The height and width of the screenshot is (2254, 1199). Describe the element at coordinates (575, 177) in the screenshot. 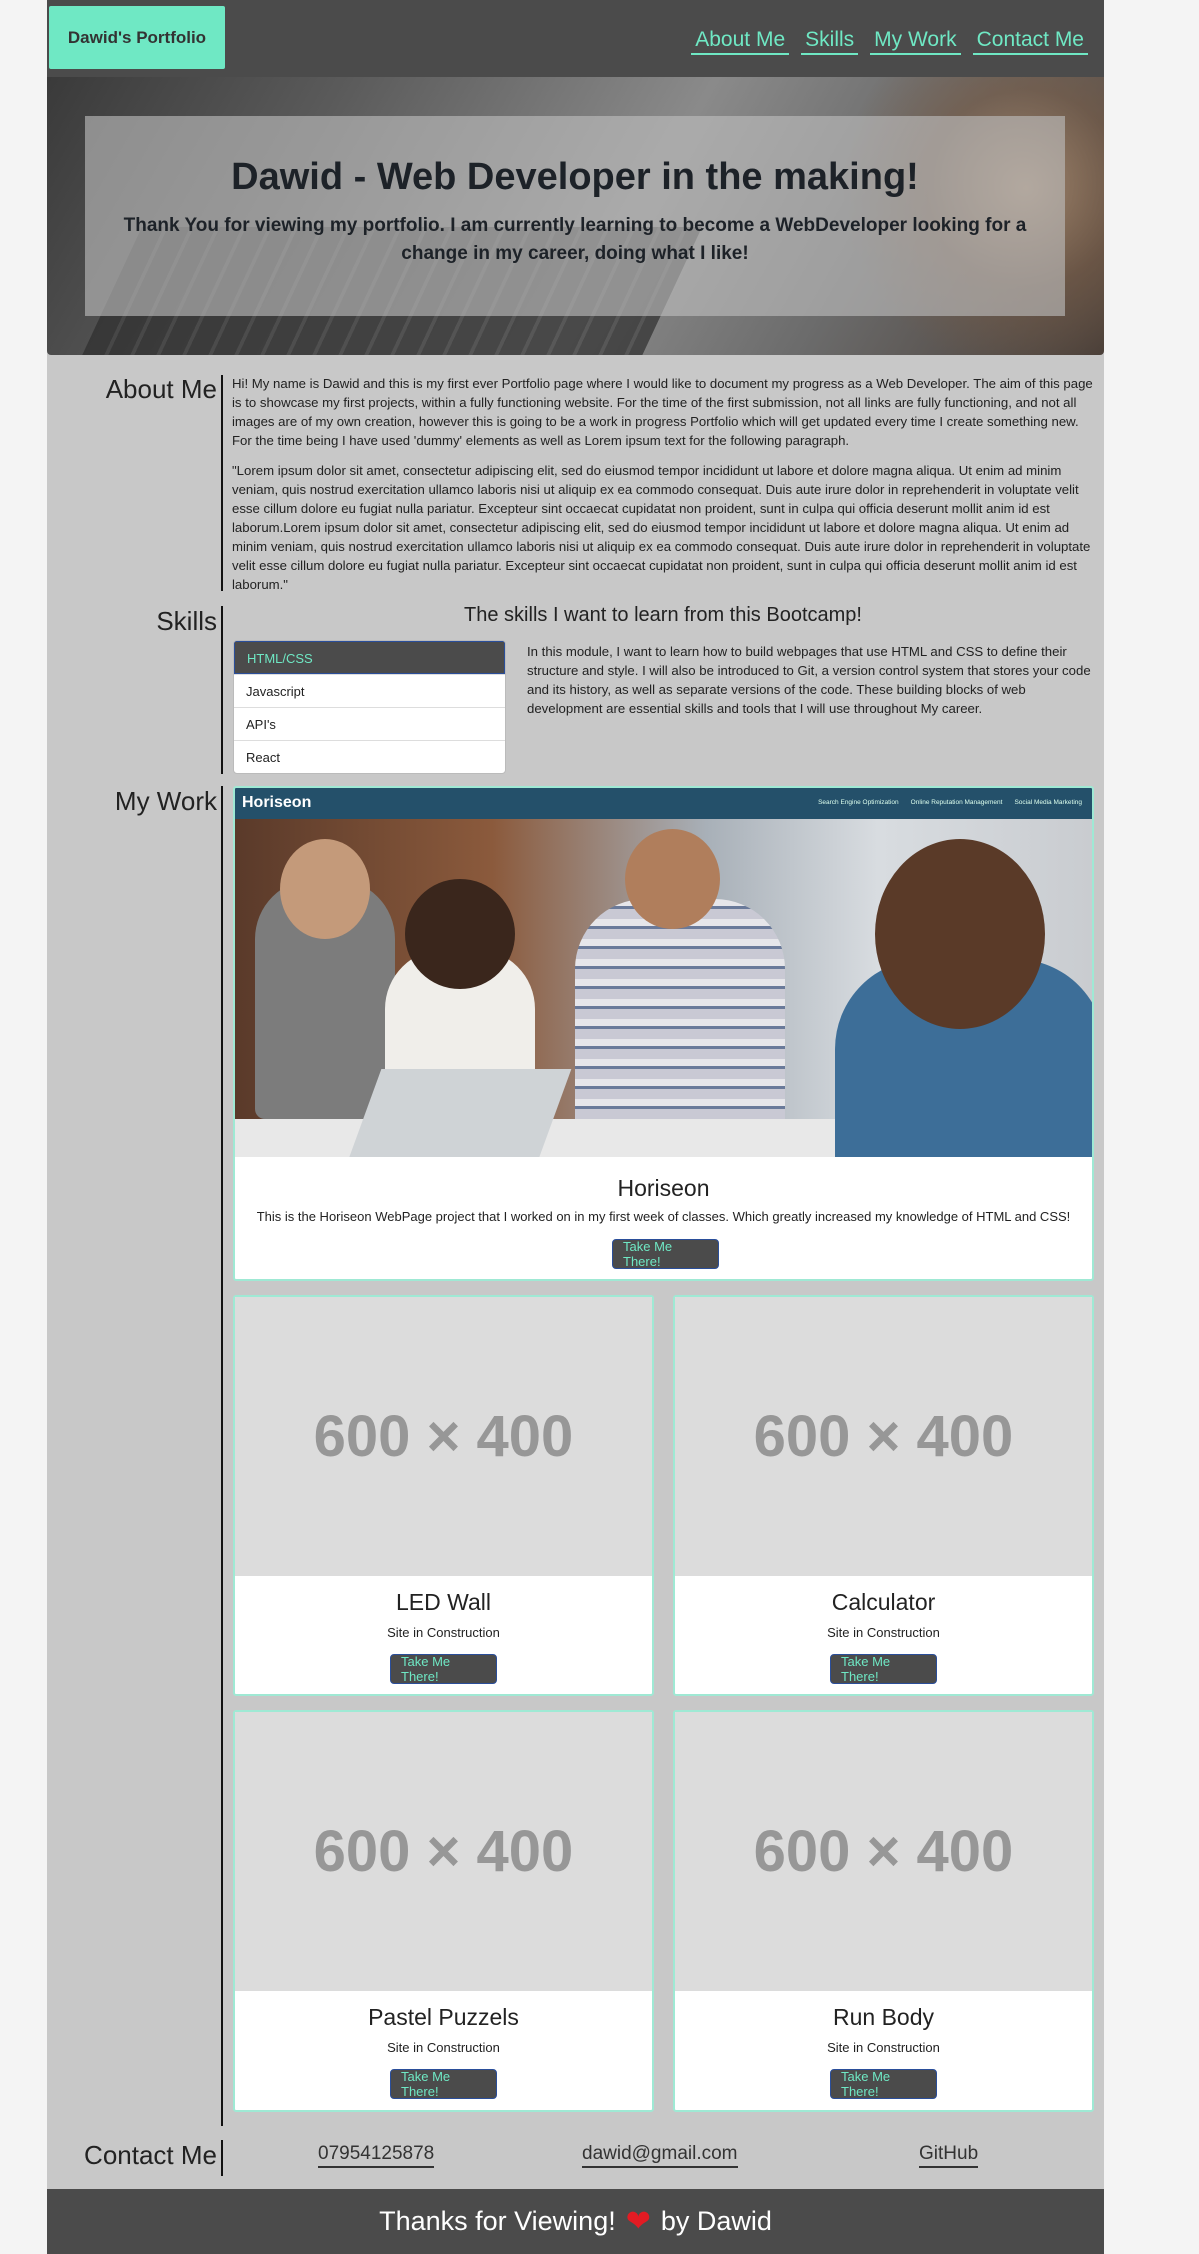

I see `hero-title: Dawid - Web Developer in the making!` at that location.